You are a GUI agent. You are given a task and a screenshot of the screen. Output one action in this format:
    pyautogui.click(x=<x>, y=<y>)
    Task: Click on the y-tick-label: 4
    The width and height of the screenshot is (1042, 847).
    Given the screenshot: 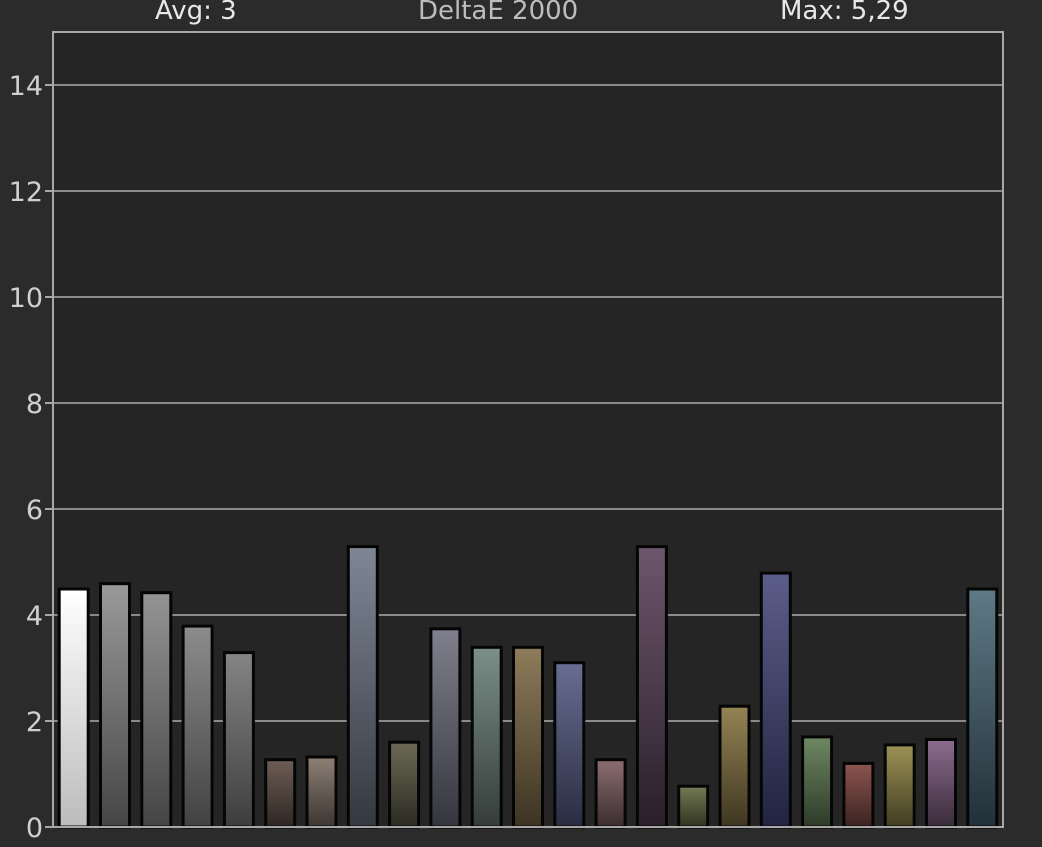 What is the action you would take?
    pyautogui.click(x=34, y=616)
    